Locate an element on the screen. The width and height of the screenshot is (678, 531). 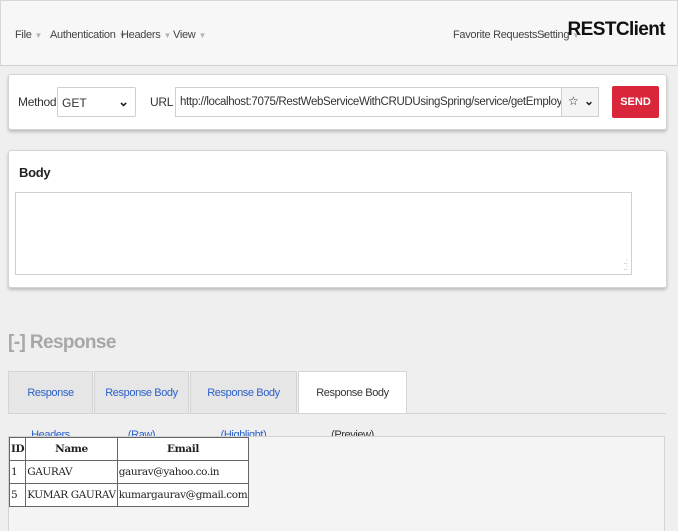
cell-email: kumargaurav@gmail.com is located at coordinates (183, 495).